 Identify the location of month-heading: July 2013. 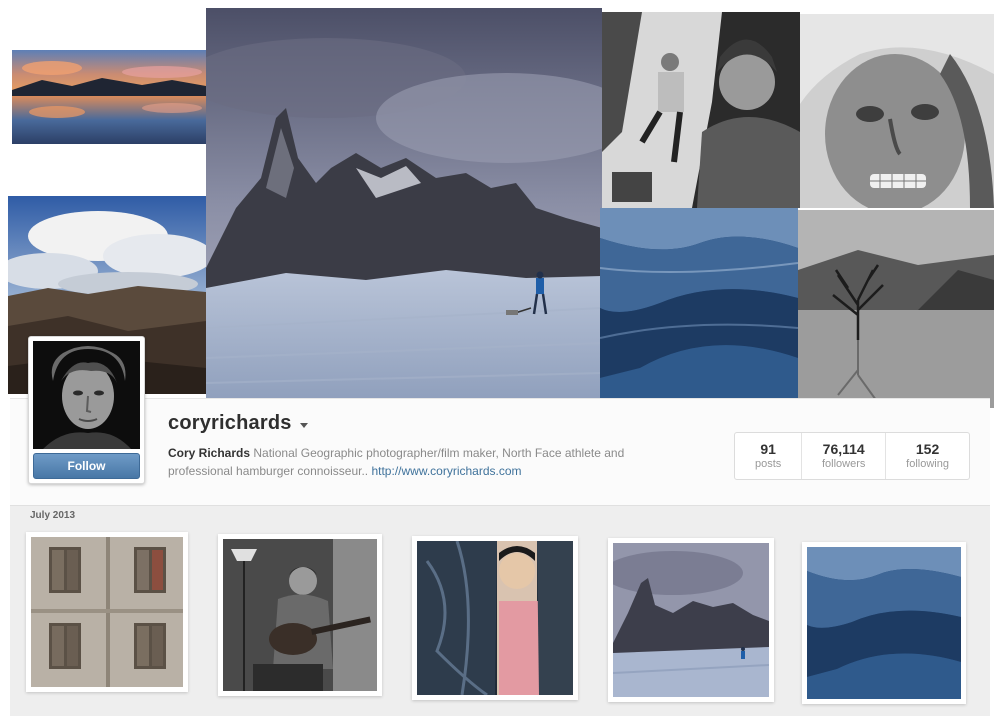
(53, 515).